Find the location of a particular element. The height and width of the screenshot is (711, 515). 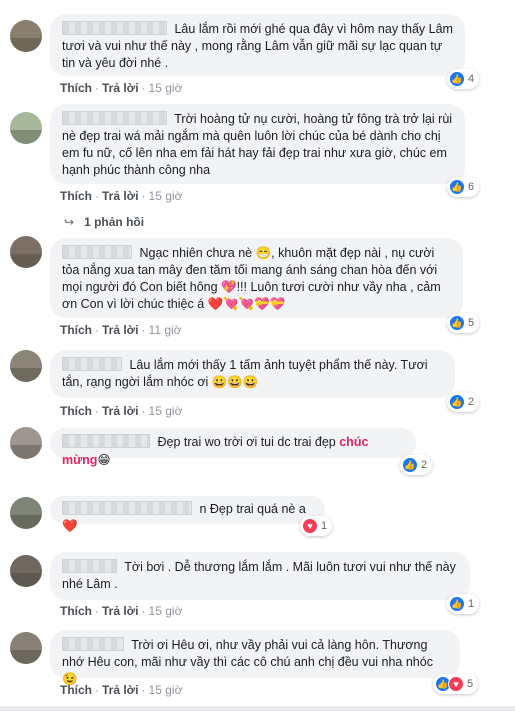

view-replies-link: ↪ 1 phản hồi is located at coordinates (104, 222).